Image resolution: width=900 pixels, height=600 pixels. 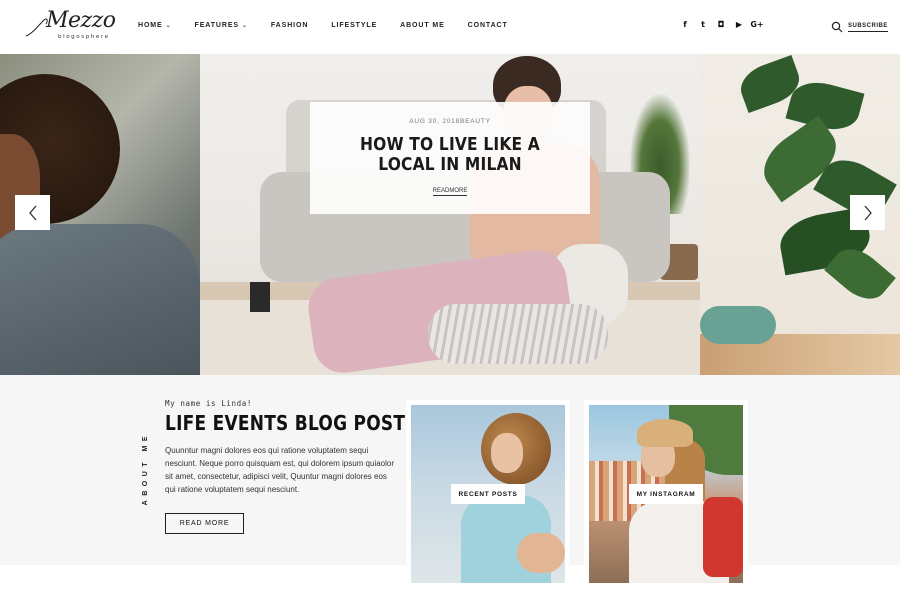 I want to click on slide-date-category: AUG 30, 2018BEAUTY, so click(x=450, y=121).